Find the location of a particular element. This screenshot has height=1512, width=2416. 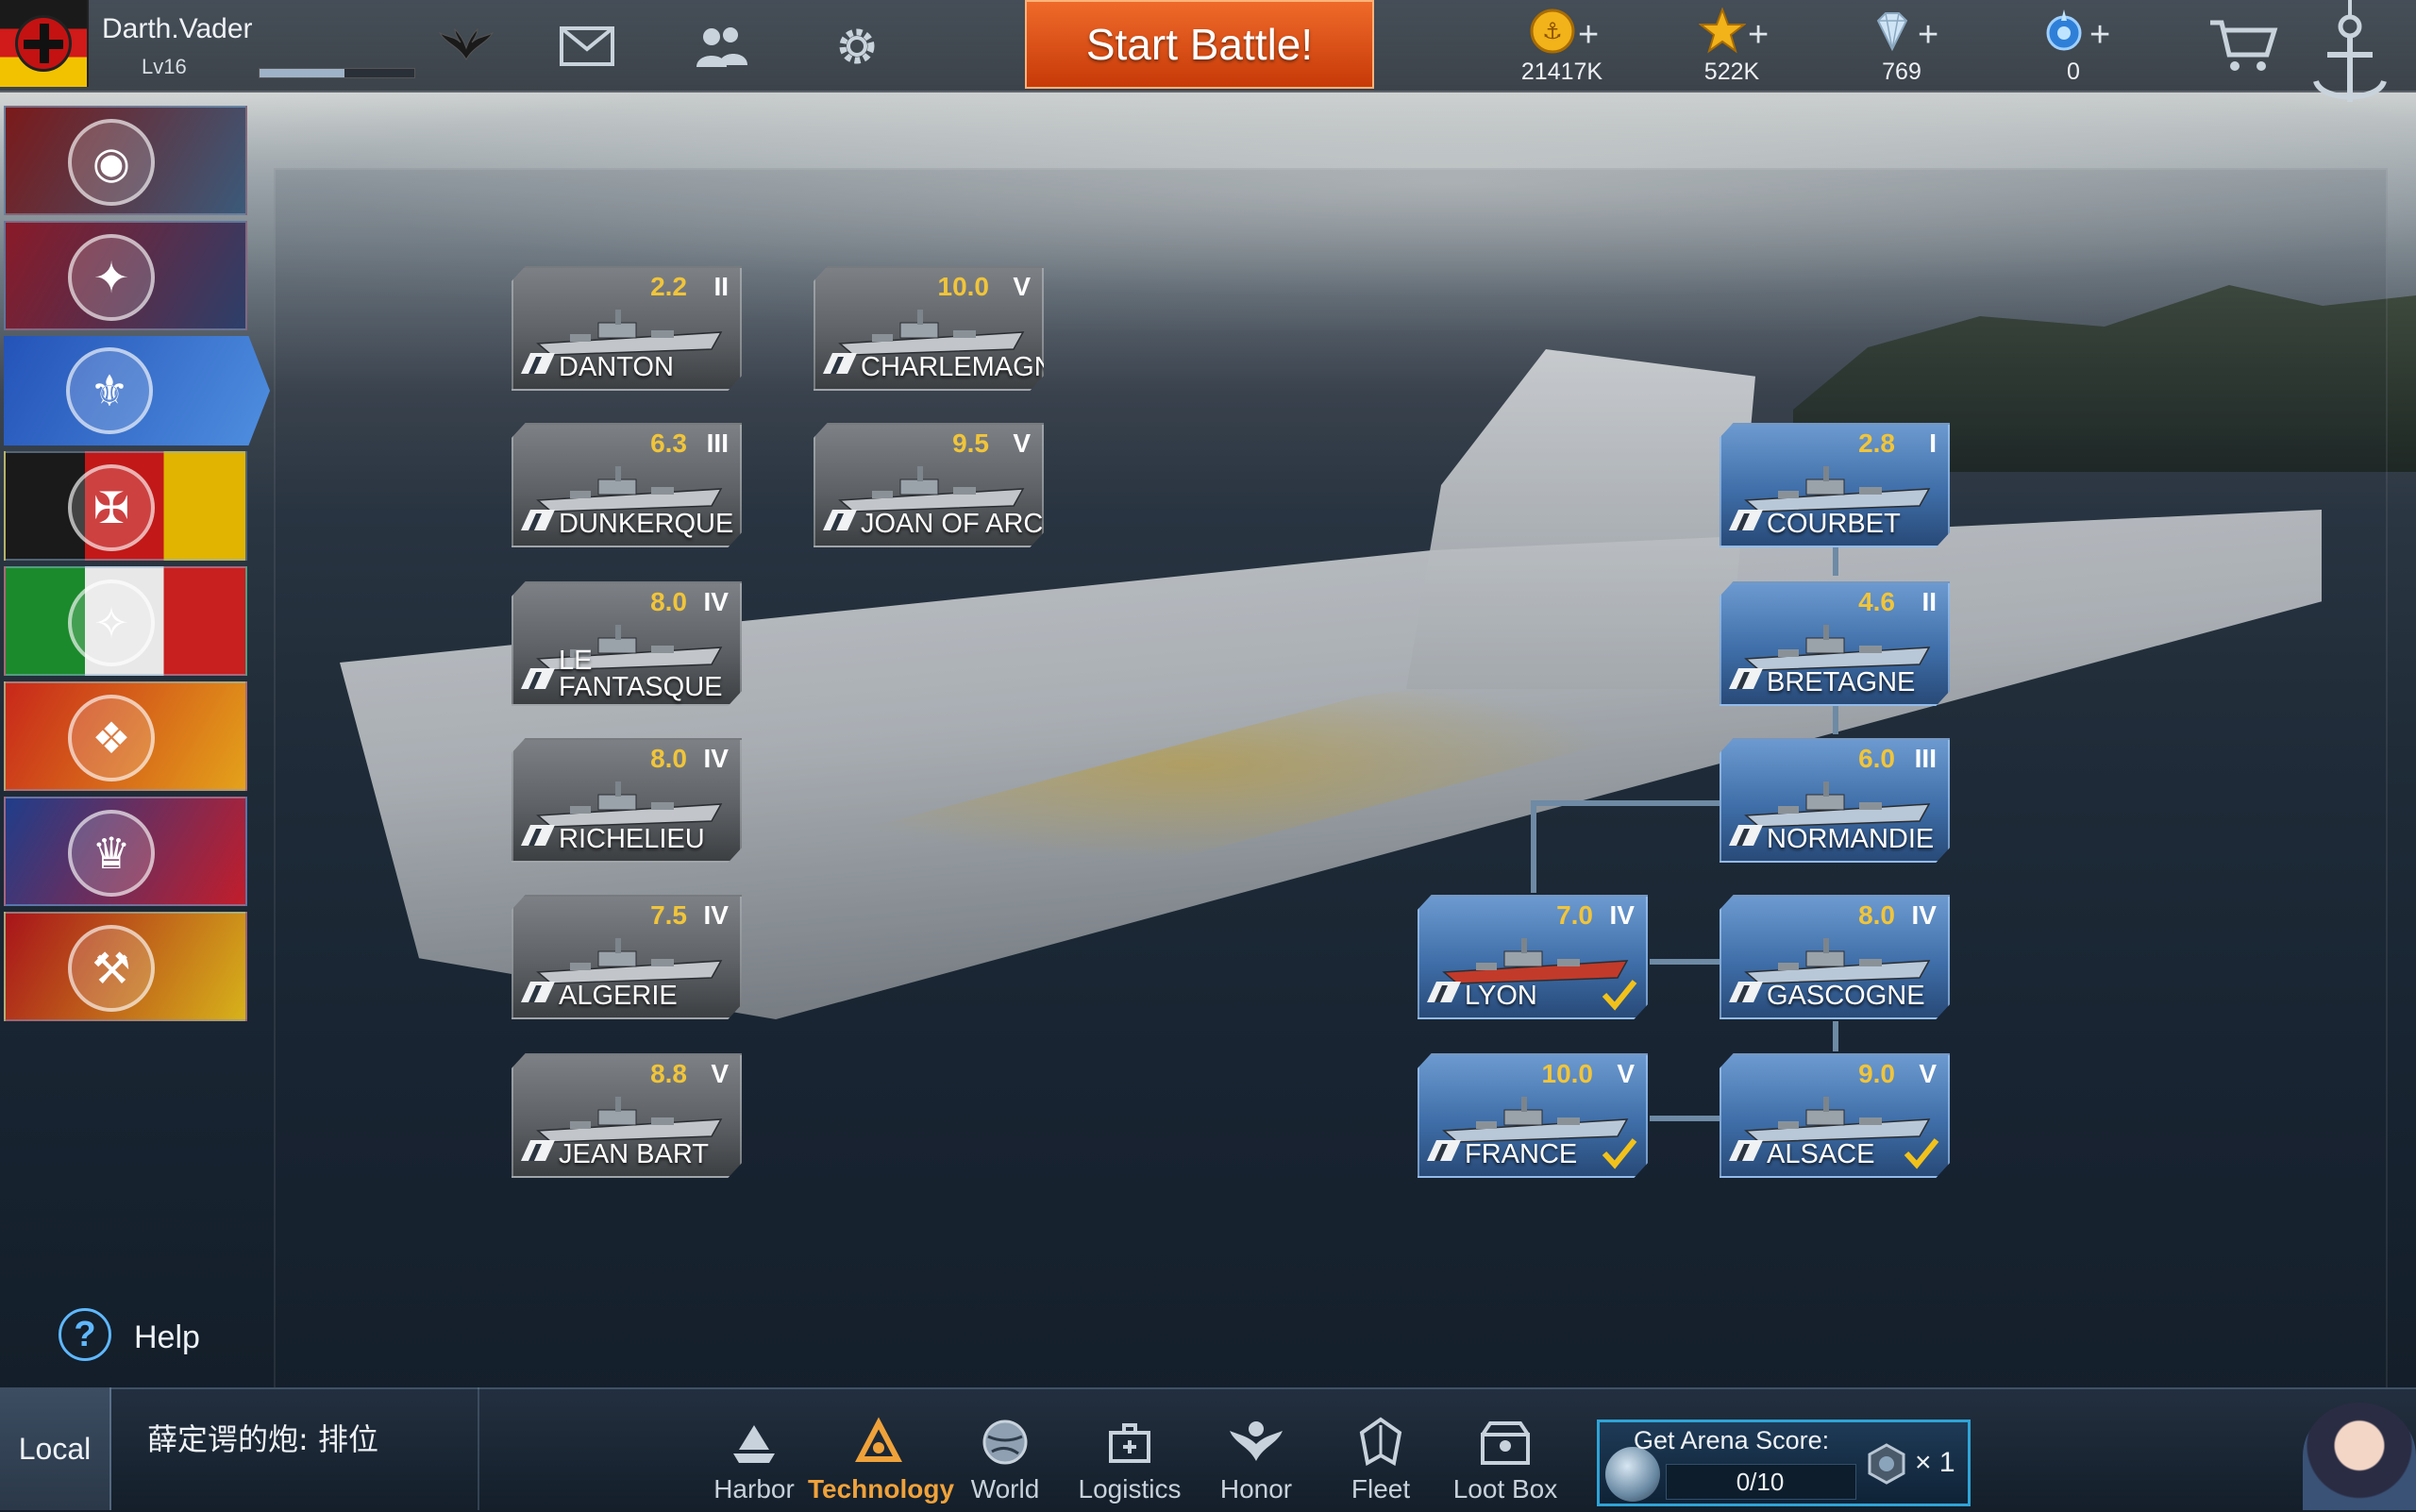

ship-card-normandie: 6.0 III NORMANDIE is located at coordinates (1835, 800).